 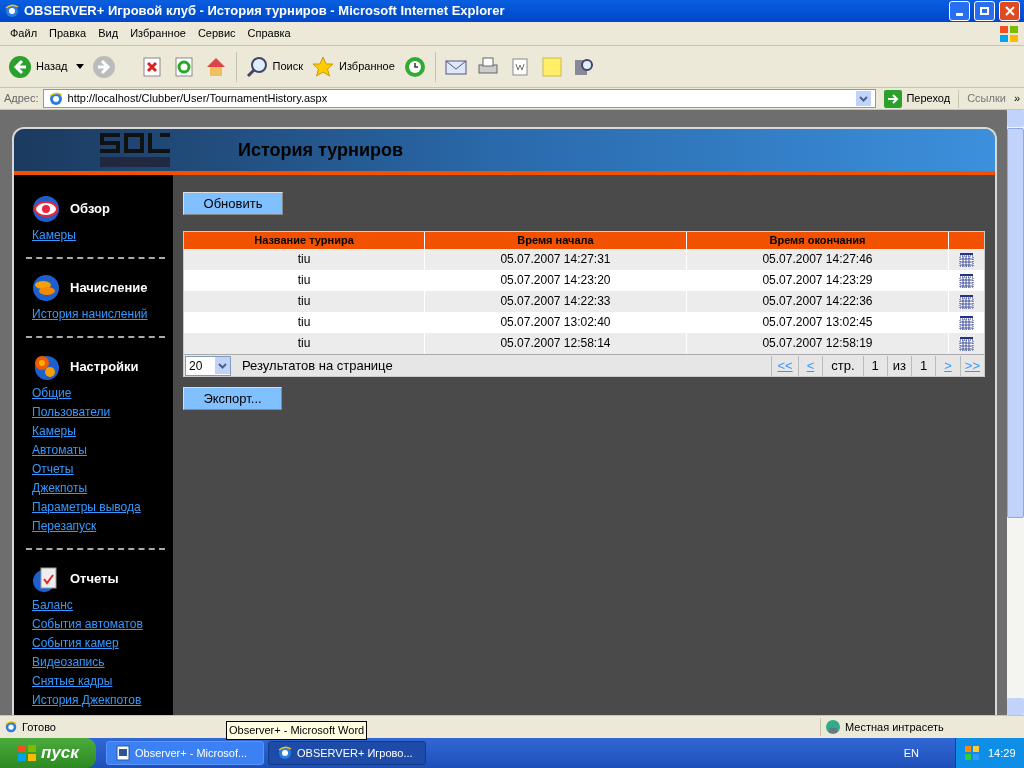 I want to click on section-heading: Отчеты, so click(x=94, y=579).